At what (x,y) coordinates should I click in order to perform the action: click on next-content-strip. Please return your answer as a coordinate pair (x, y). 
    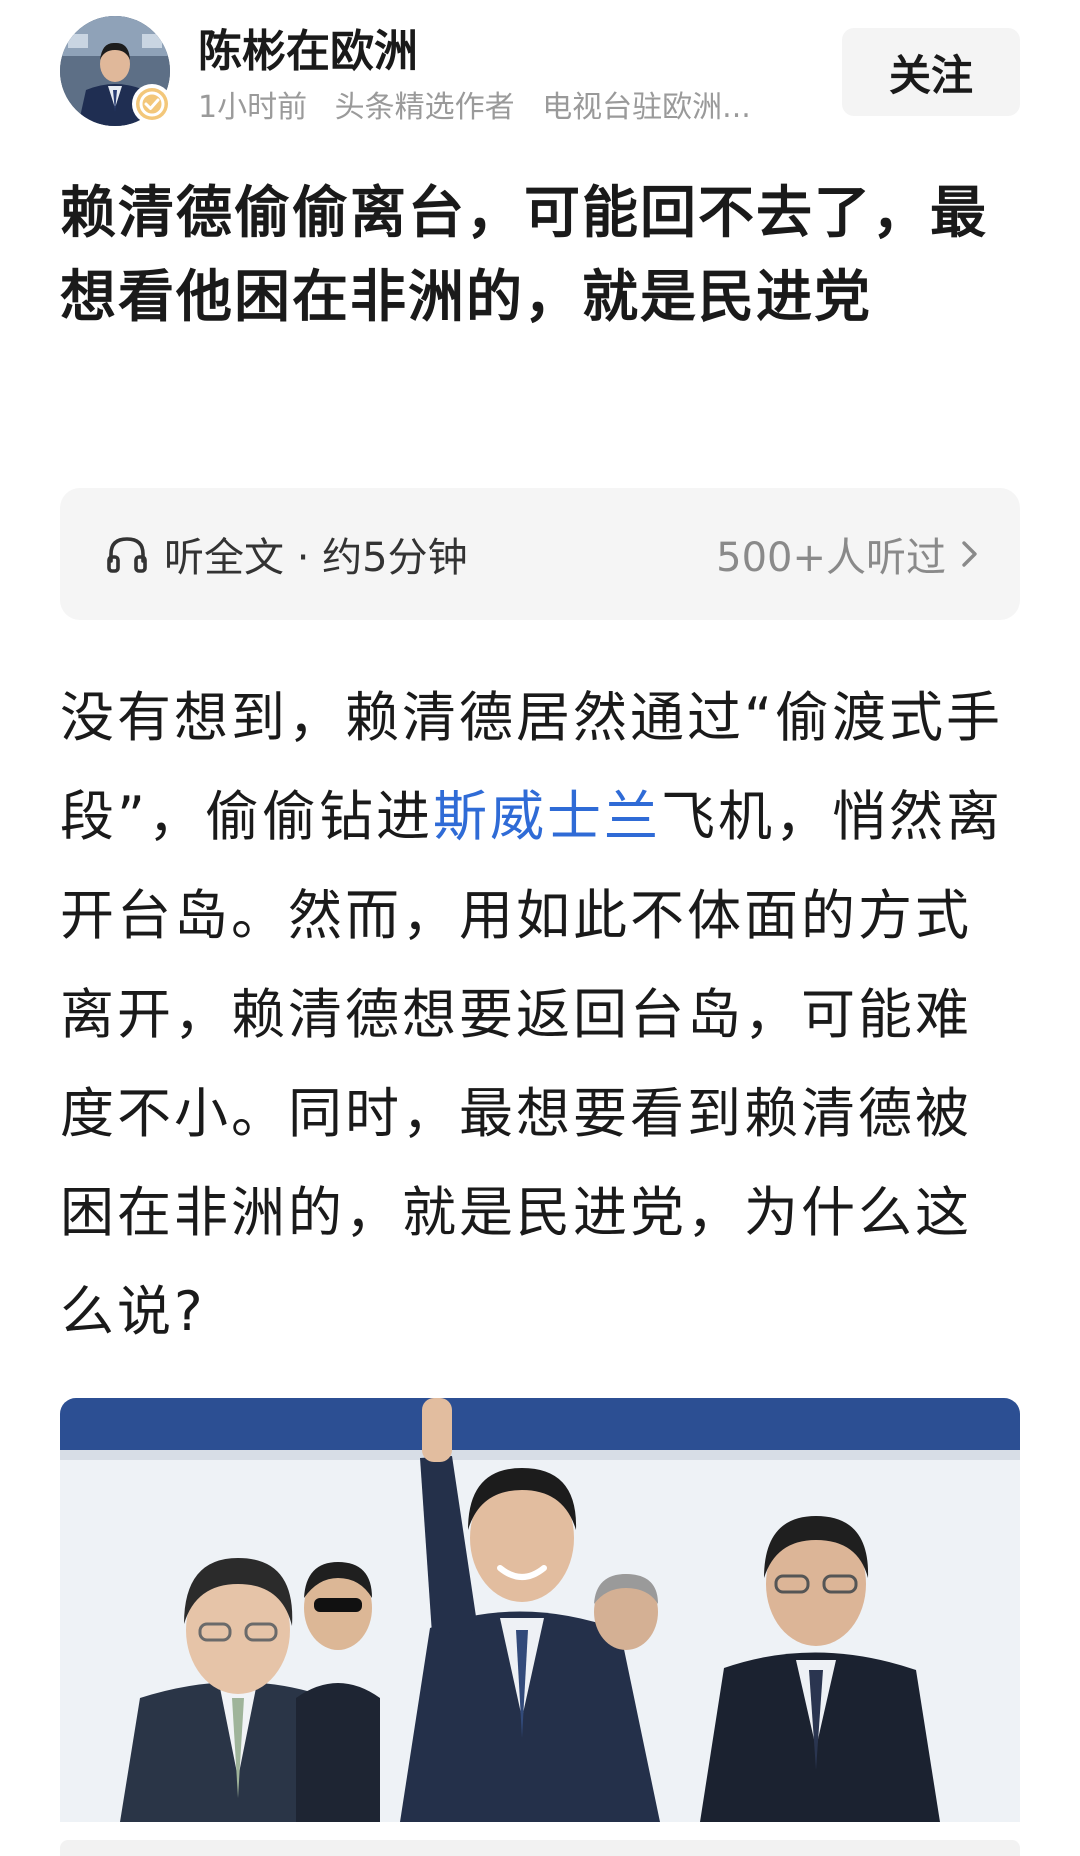
    Looking at the image, I should click on (540, 1848).